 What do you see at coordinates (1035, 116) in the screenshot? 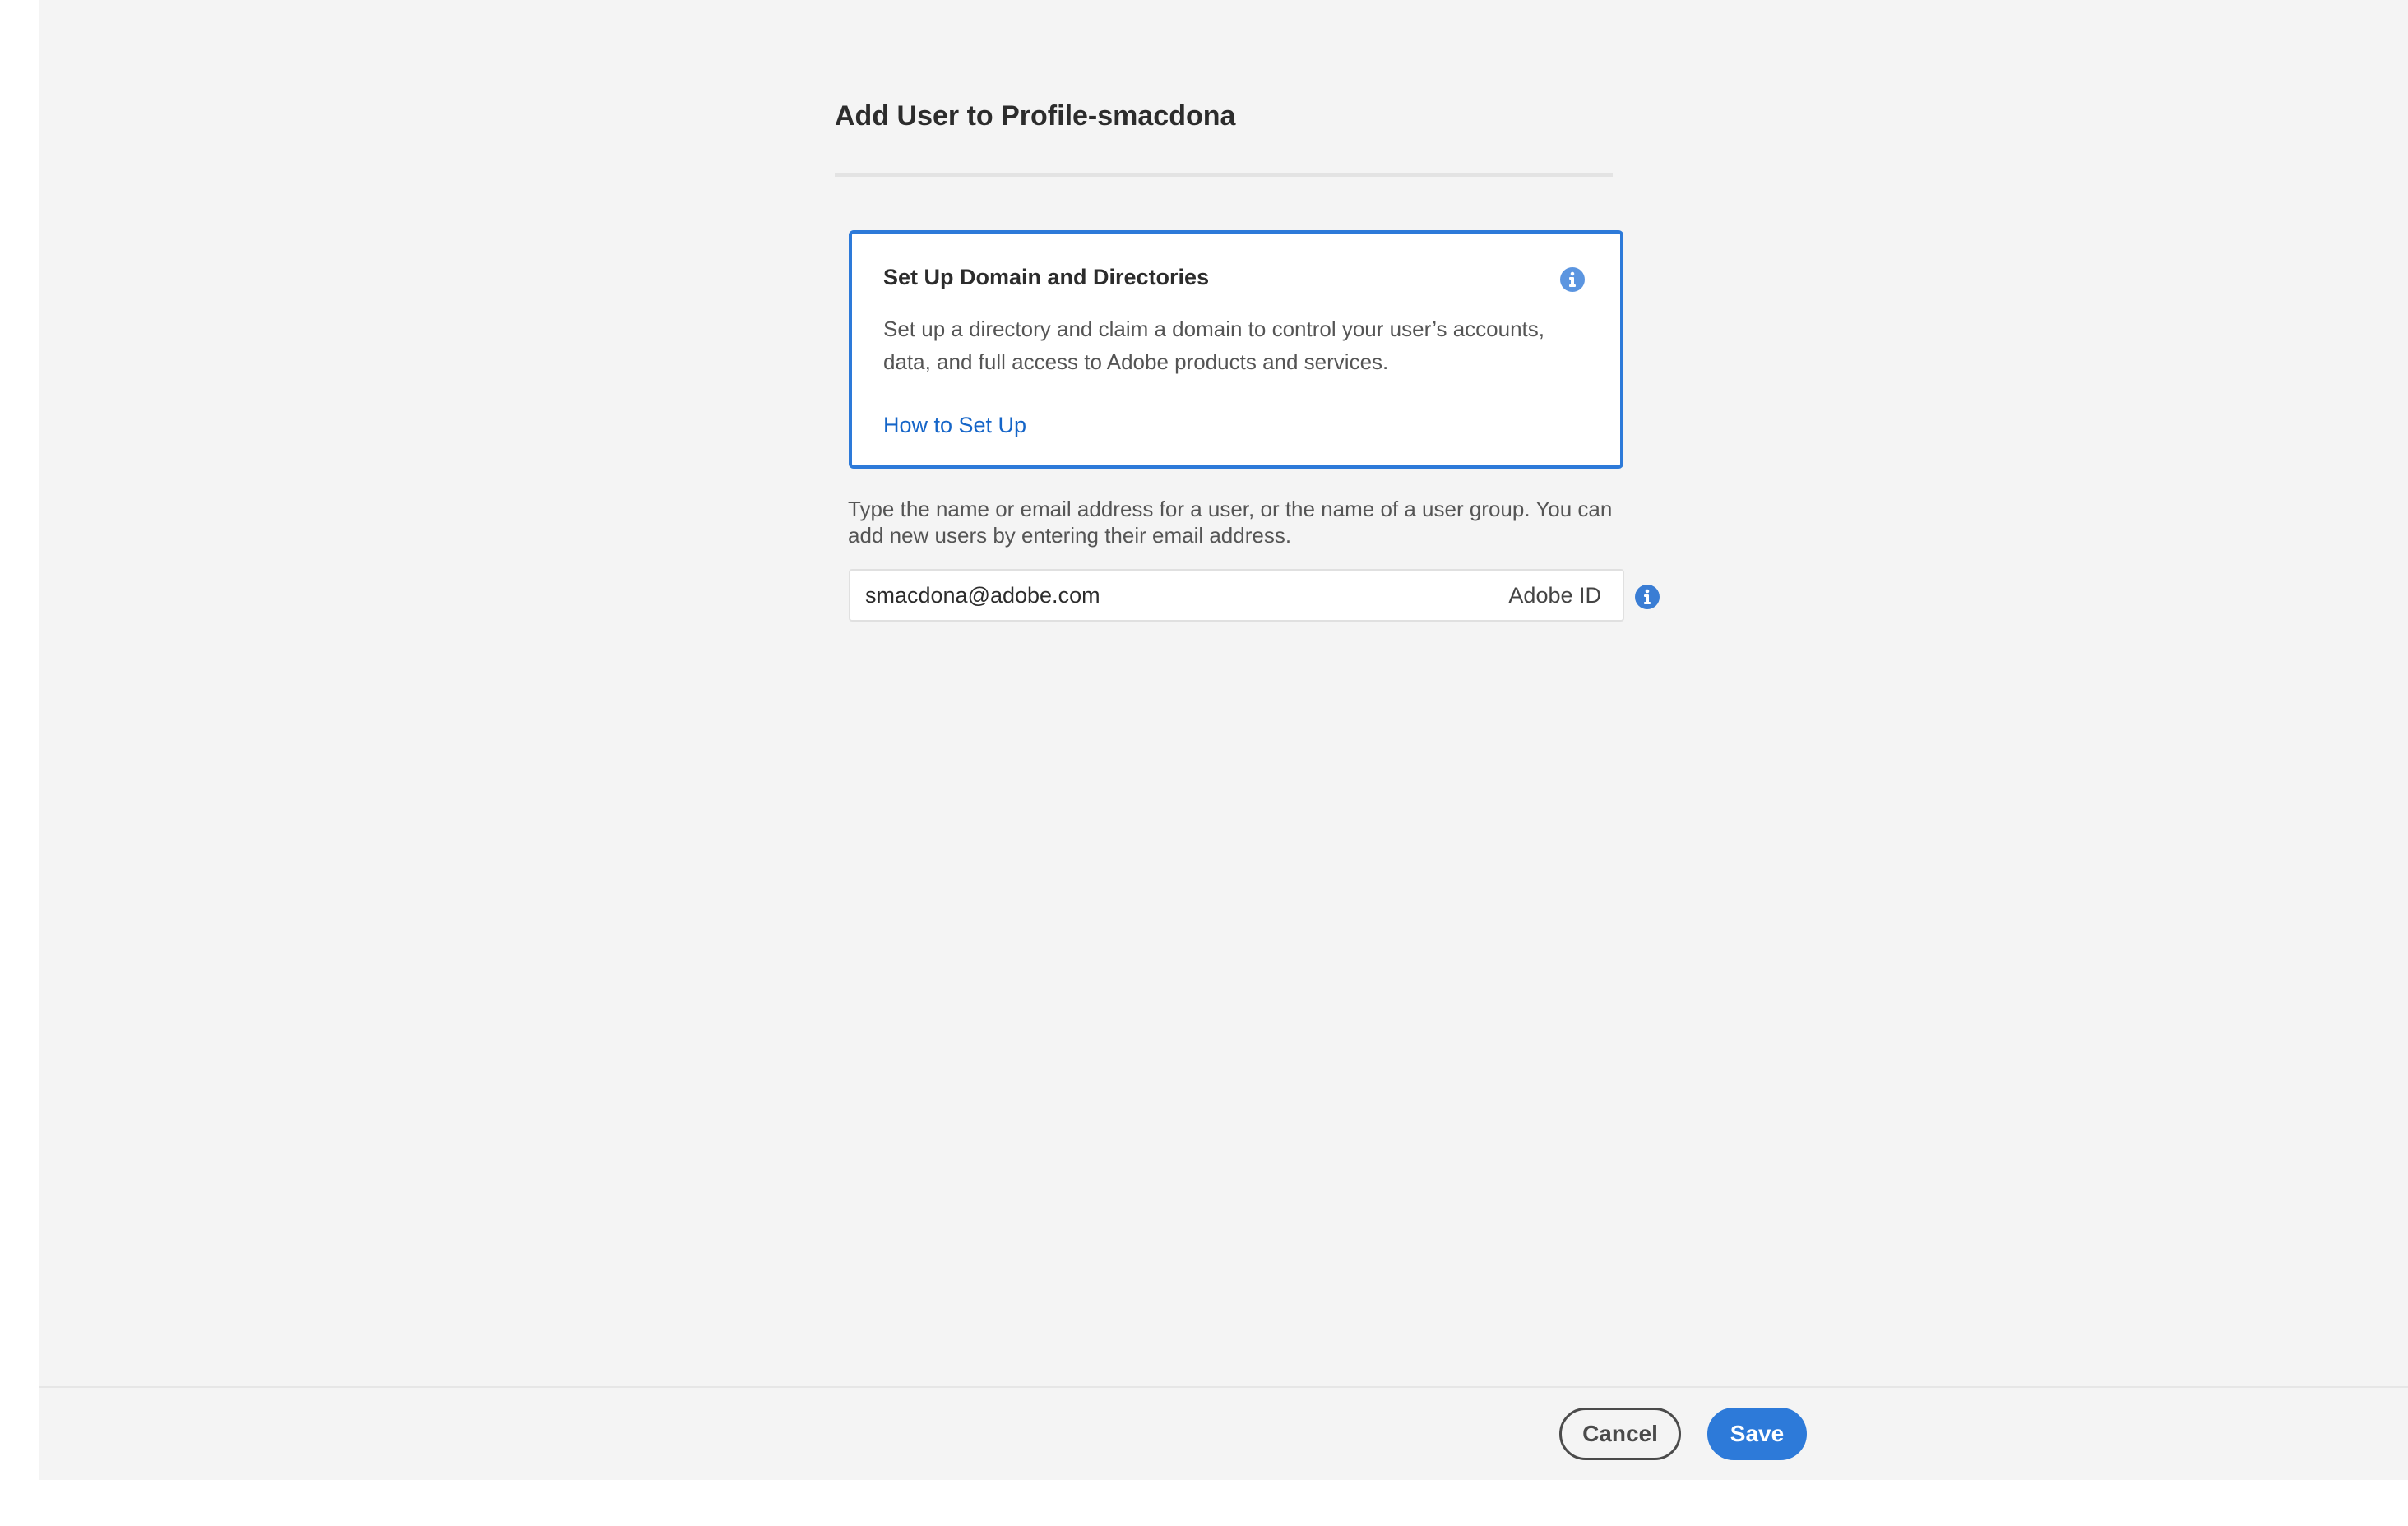
I see `dialog-title: Add User to Profile-smacdona` at bounding box center [1035, 116].